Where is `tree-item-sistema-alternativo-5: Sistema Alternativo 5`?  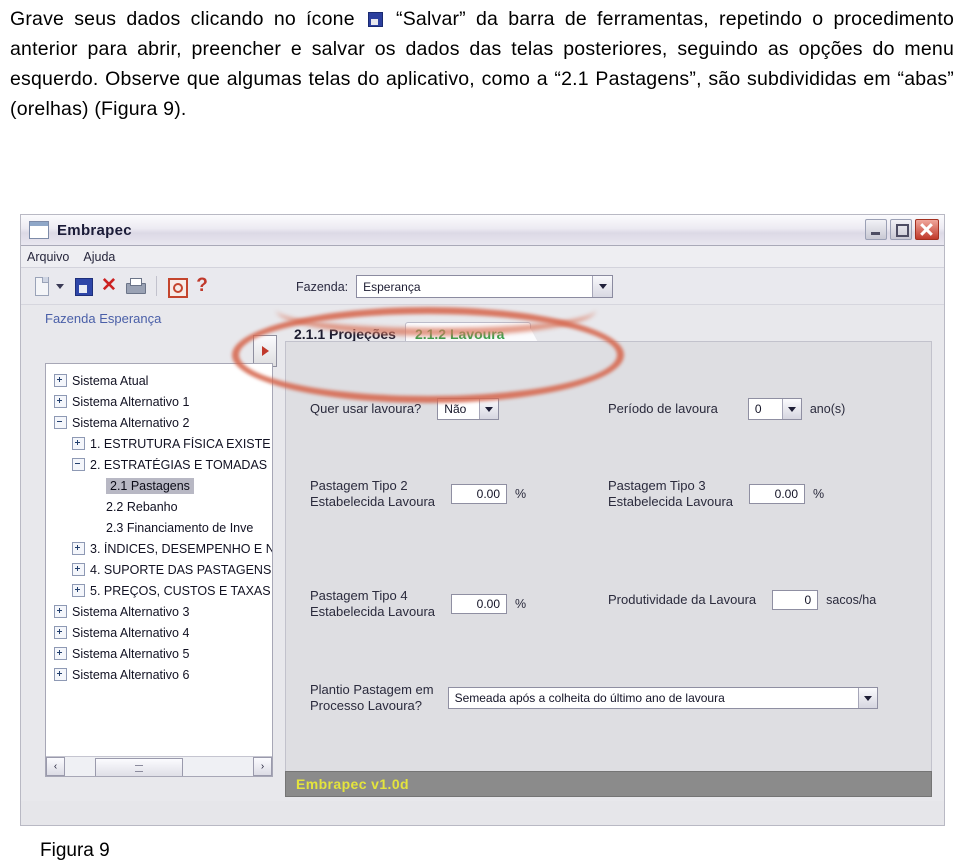 tree-item-sistema-alternativo-5: Sistema Alternativo 5 is located at coordinates (161, 653).